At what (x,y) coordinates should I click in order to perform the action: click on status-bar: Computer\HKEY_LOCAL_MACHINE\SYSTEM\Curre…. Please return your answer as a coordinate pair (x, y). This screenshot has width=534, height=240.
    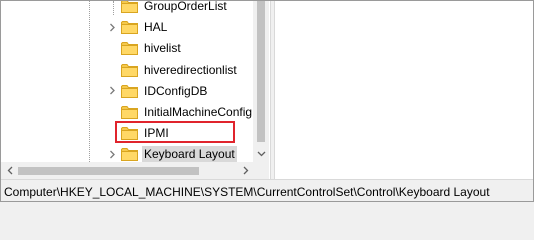
    Looking at the image, I should click on (267, 190).